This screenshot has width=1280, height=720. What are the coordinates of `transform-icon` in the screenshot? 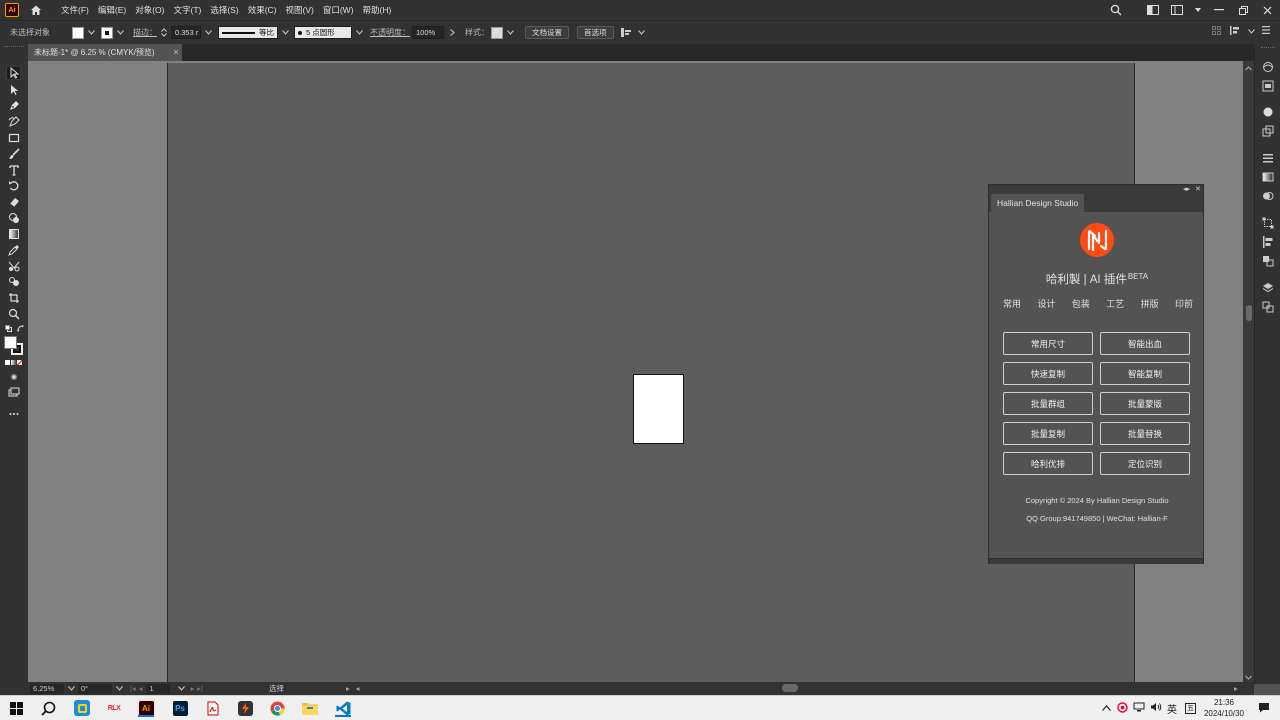 It's located at (1268, 223).